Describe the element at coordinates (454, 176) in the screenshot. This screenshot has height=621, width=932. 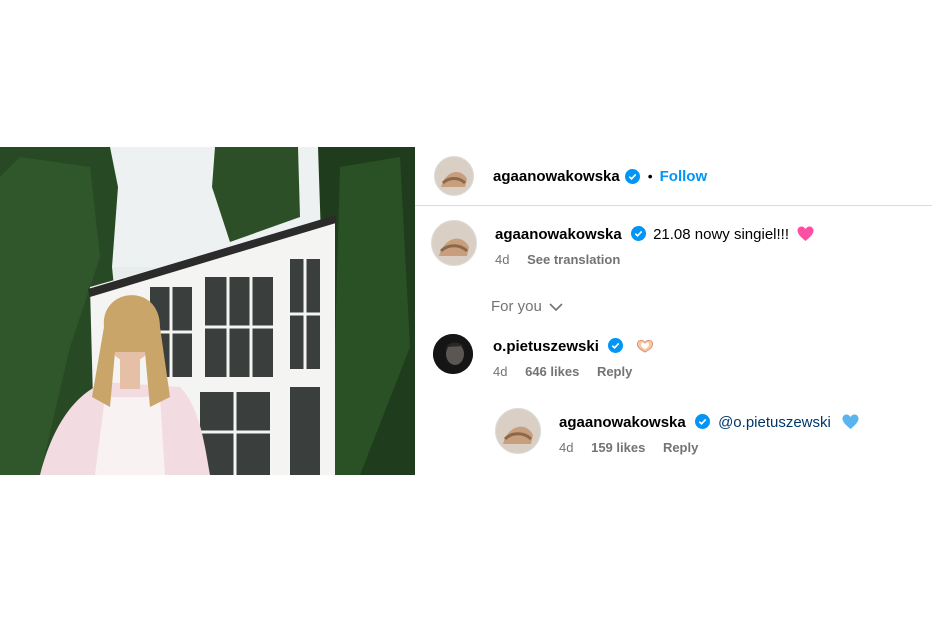
I see `author-avatar` at that location.